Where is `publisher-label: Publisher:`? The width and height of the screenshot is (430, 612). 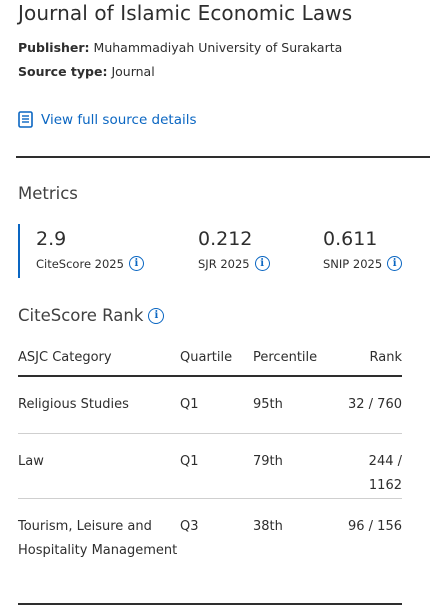
publisher-label: Publisher: is located at coordinates (54, 47).